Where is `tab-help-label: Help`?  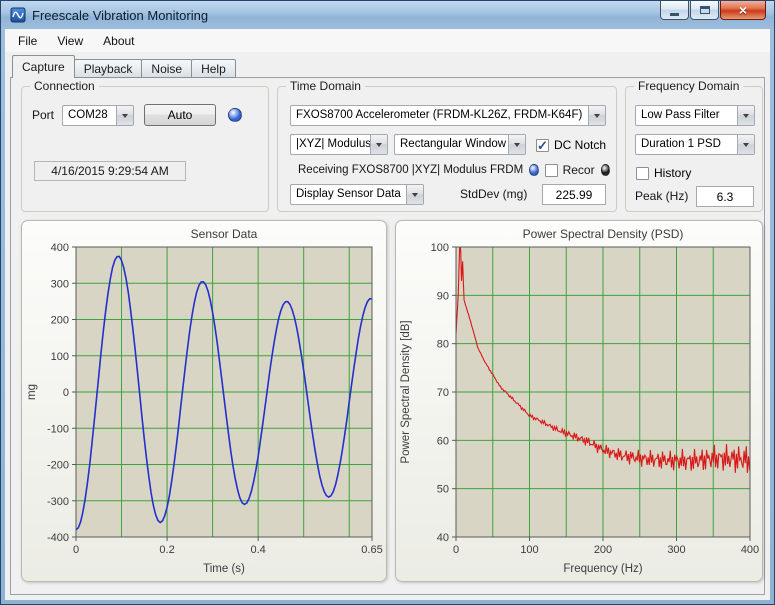
tab-help-label: Help is located at coordinates (213, 68).